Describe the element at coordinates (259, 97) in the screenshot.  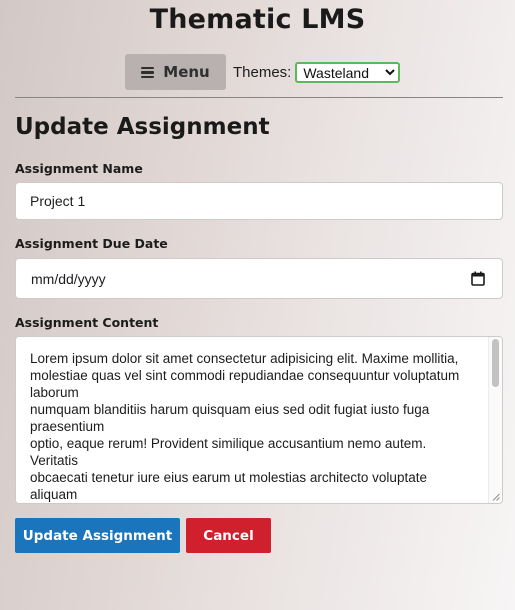
I see `header-divider` at that location.